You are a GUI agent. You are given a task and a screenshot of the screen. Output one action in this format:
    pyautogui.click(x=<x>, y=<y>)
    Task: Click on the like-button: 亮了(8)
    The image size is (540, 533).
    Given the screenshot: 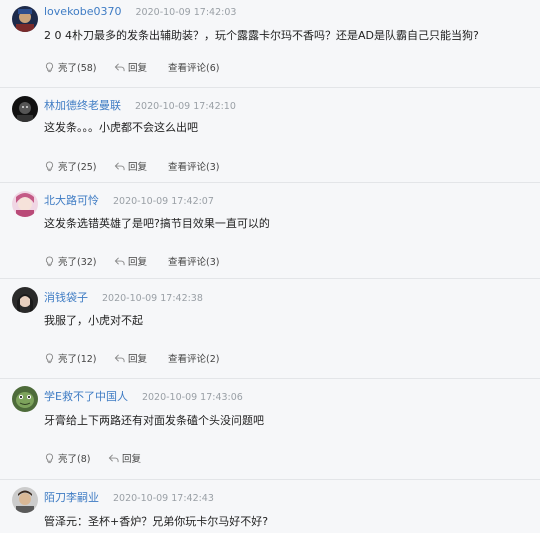 What is the action you would take?
    pyautogui.click(x=76, y=458)
    